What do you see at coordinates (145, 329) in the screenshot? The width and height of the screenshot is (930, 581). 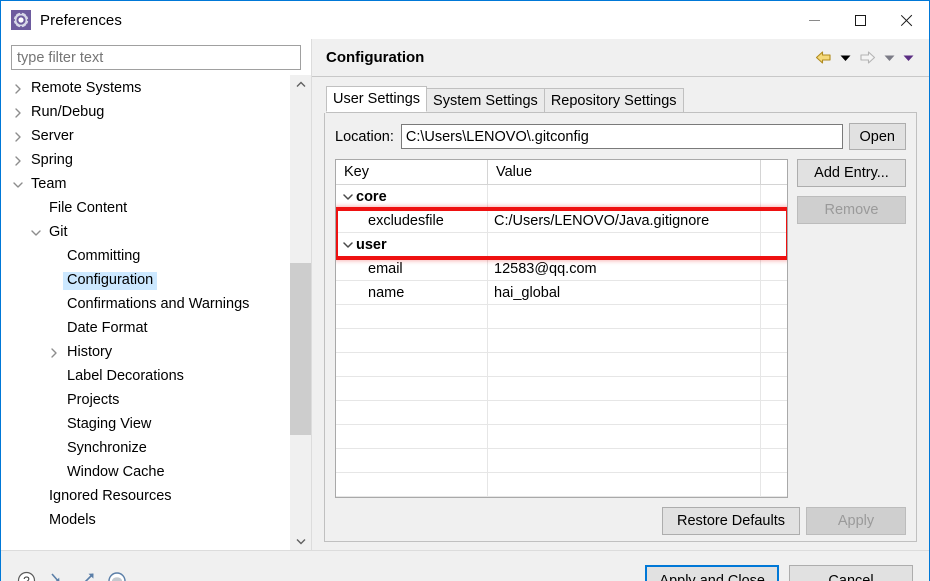 I see `sidebar-item-date-format: Date Format` at bounding box center [145, 329].